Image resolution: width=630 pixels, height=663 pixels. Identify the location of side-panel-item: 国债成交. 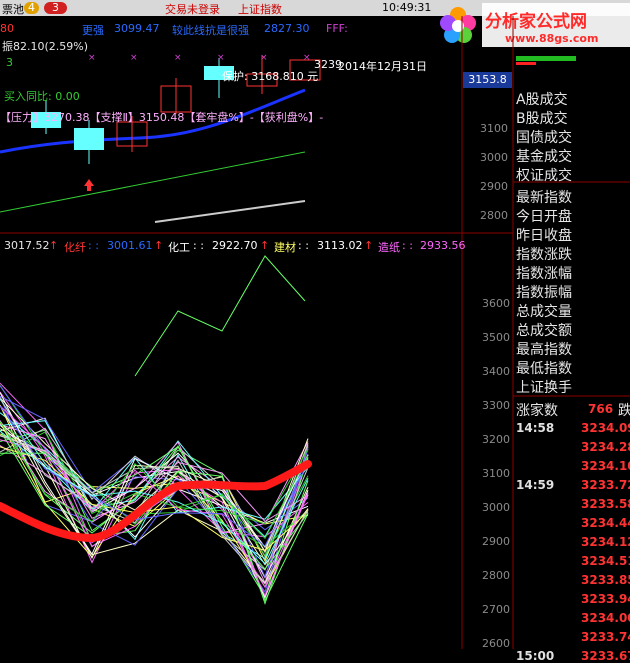
(544, 137).